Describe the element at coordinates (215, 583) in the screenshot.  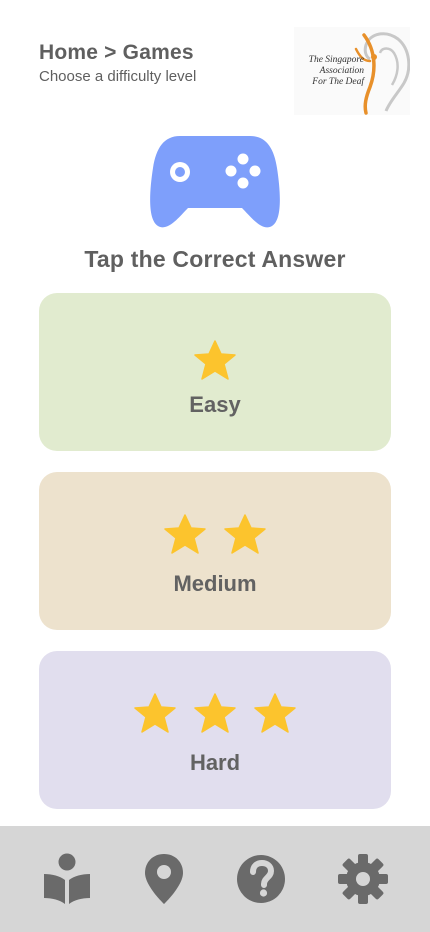
I see `level-medium-label: Medium` at that location.